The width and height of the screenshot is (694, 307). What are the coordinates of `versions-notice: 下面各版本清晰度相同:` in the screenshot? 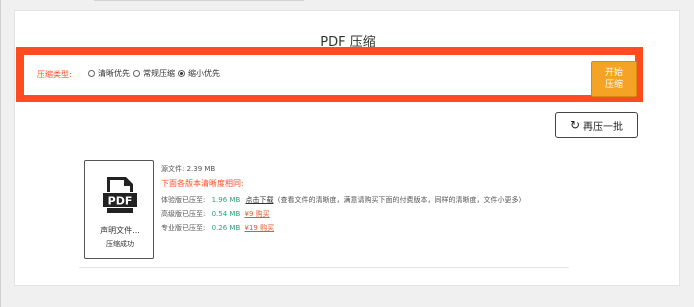 It's located at (202, 183).